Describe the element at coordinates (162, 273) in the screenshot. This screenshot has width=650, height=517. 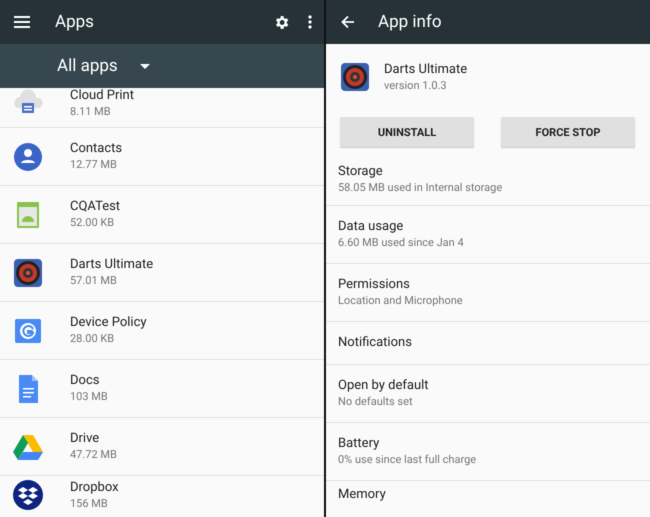
I see `app-list-item: Darts Ultimate 57.01 MB` at that location.